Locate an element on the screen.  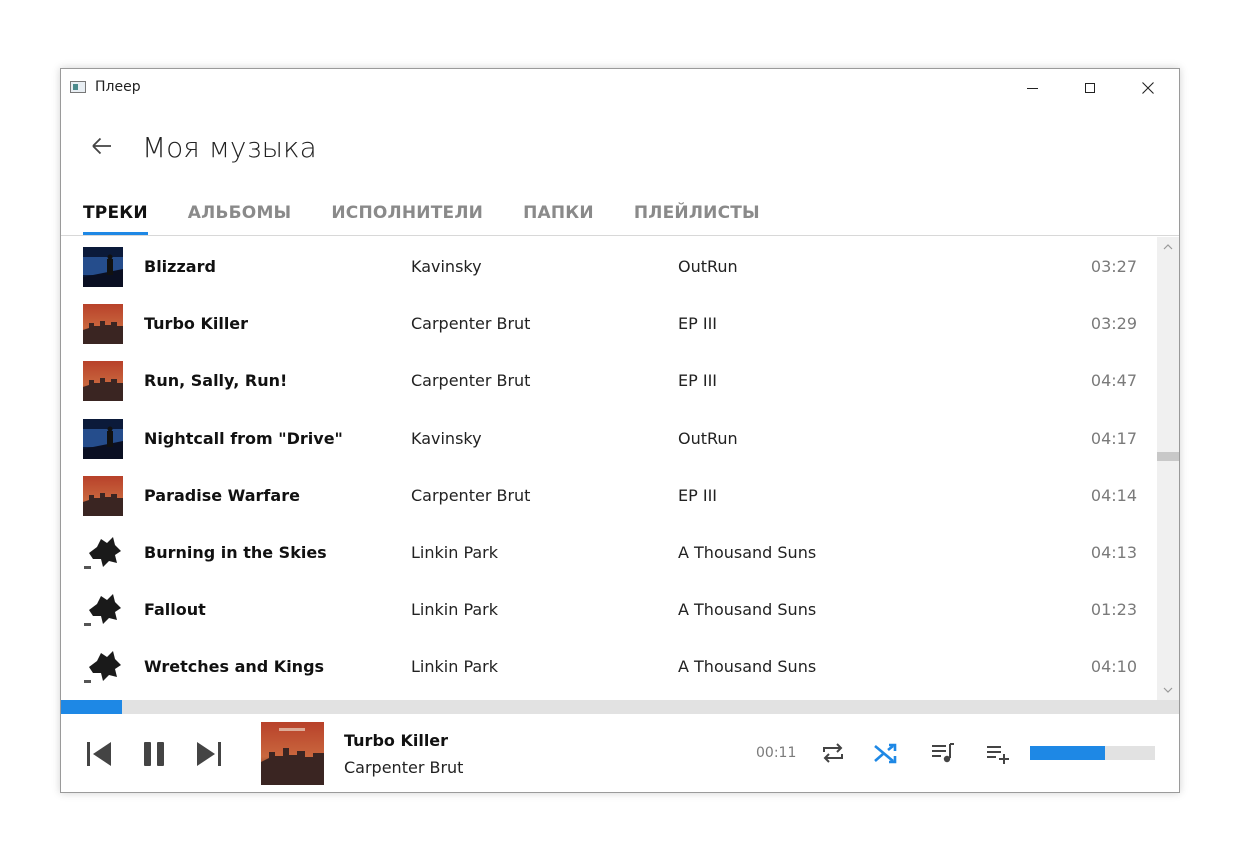
tab-folders: ПАПКИ is located at coordinates (558, 217).